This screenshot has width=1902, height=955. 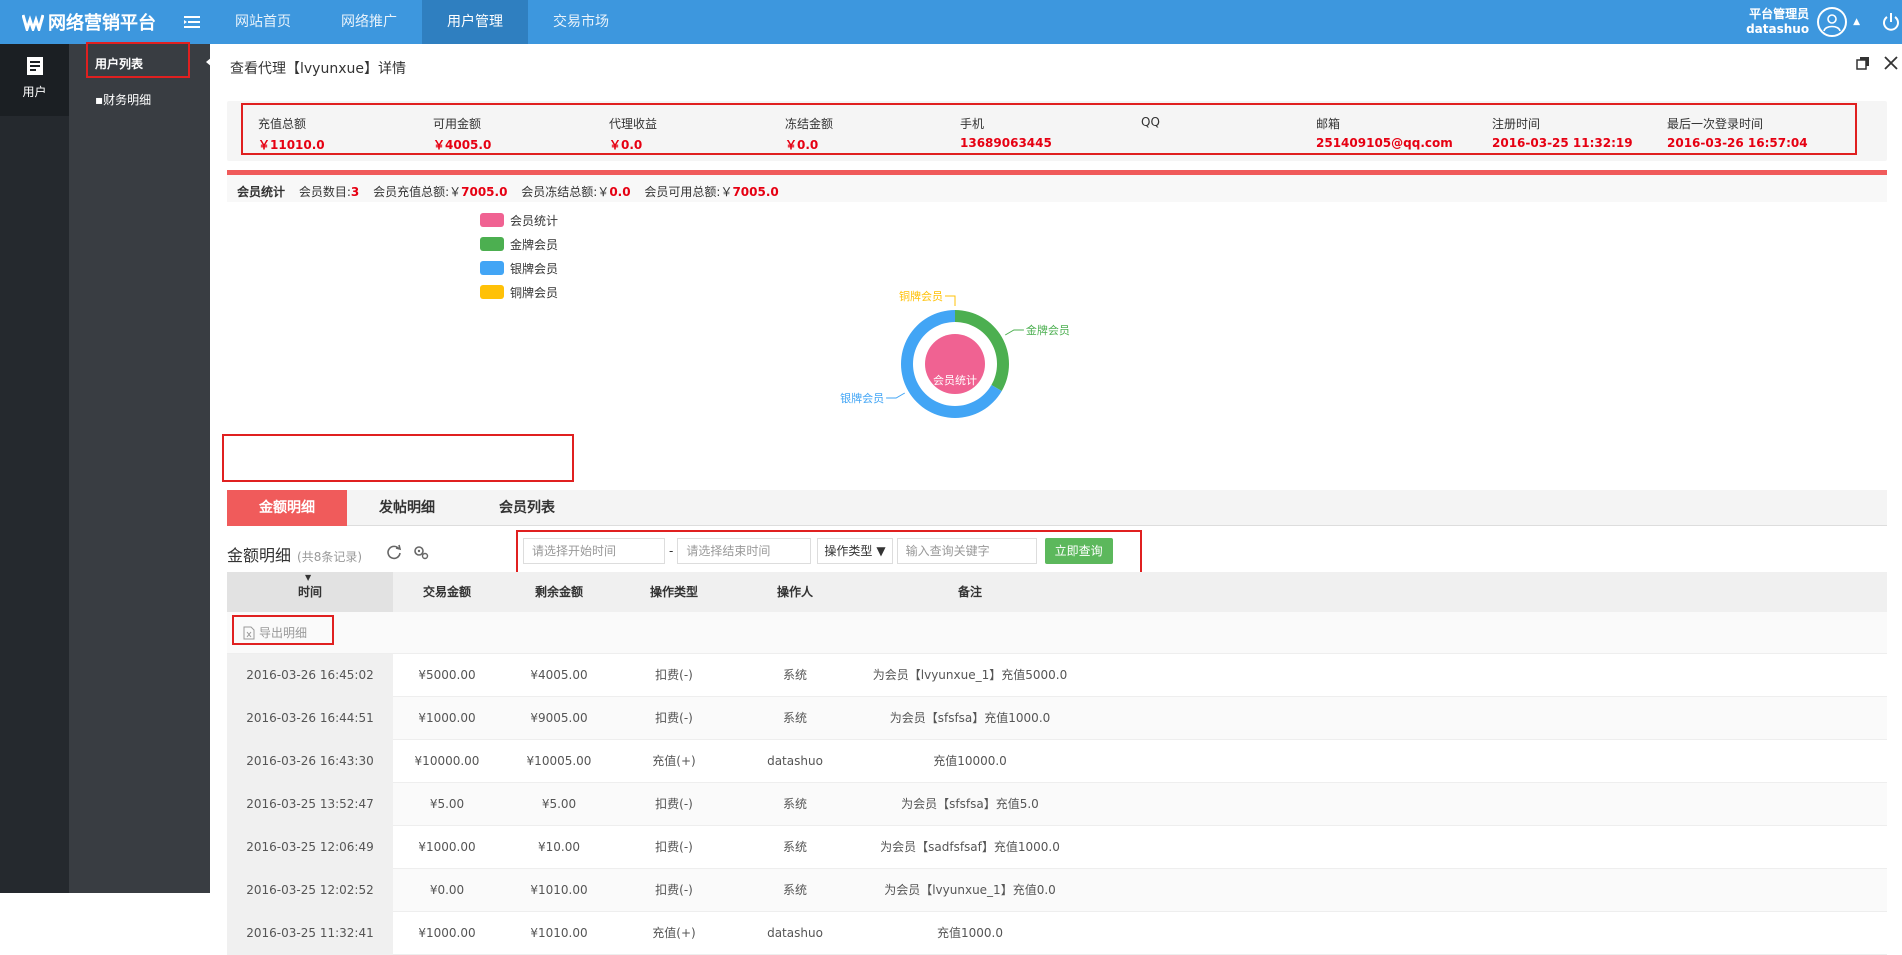 What do you see at coordinates (447, 804) in the screenshot?
I see `cell-amount: ¥5.00` at bounding box center [447, 804].